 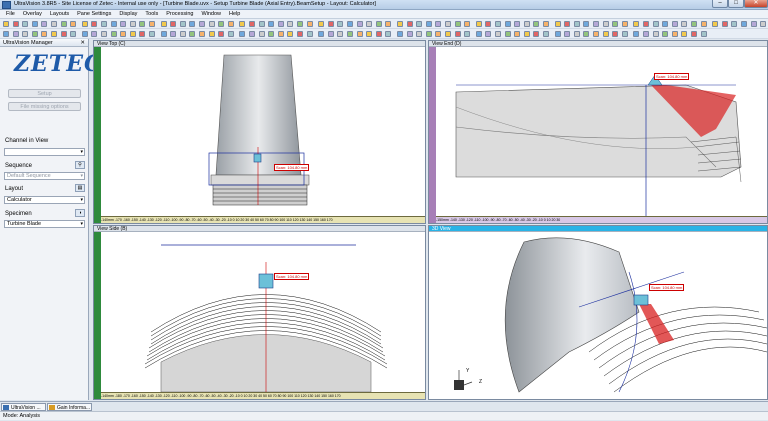 I want to click on view-end-vertical-ruler, so click(x=432, y=135).